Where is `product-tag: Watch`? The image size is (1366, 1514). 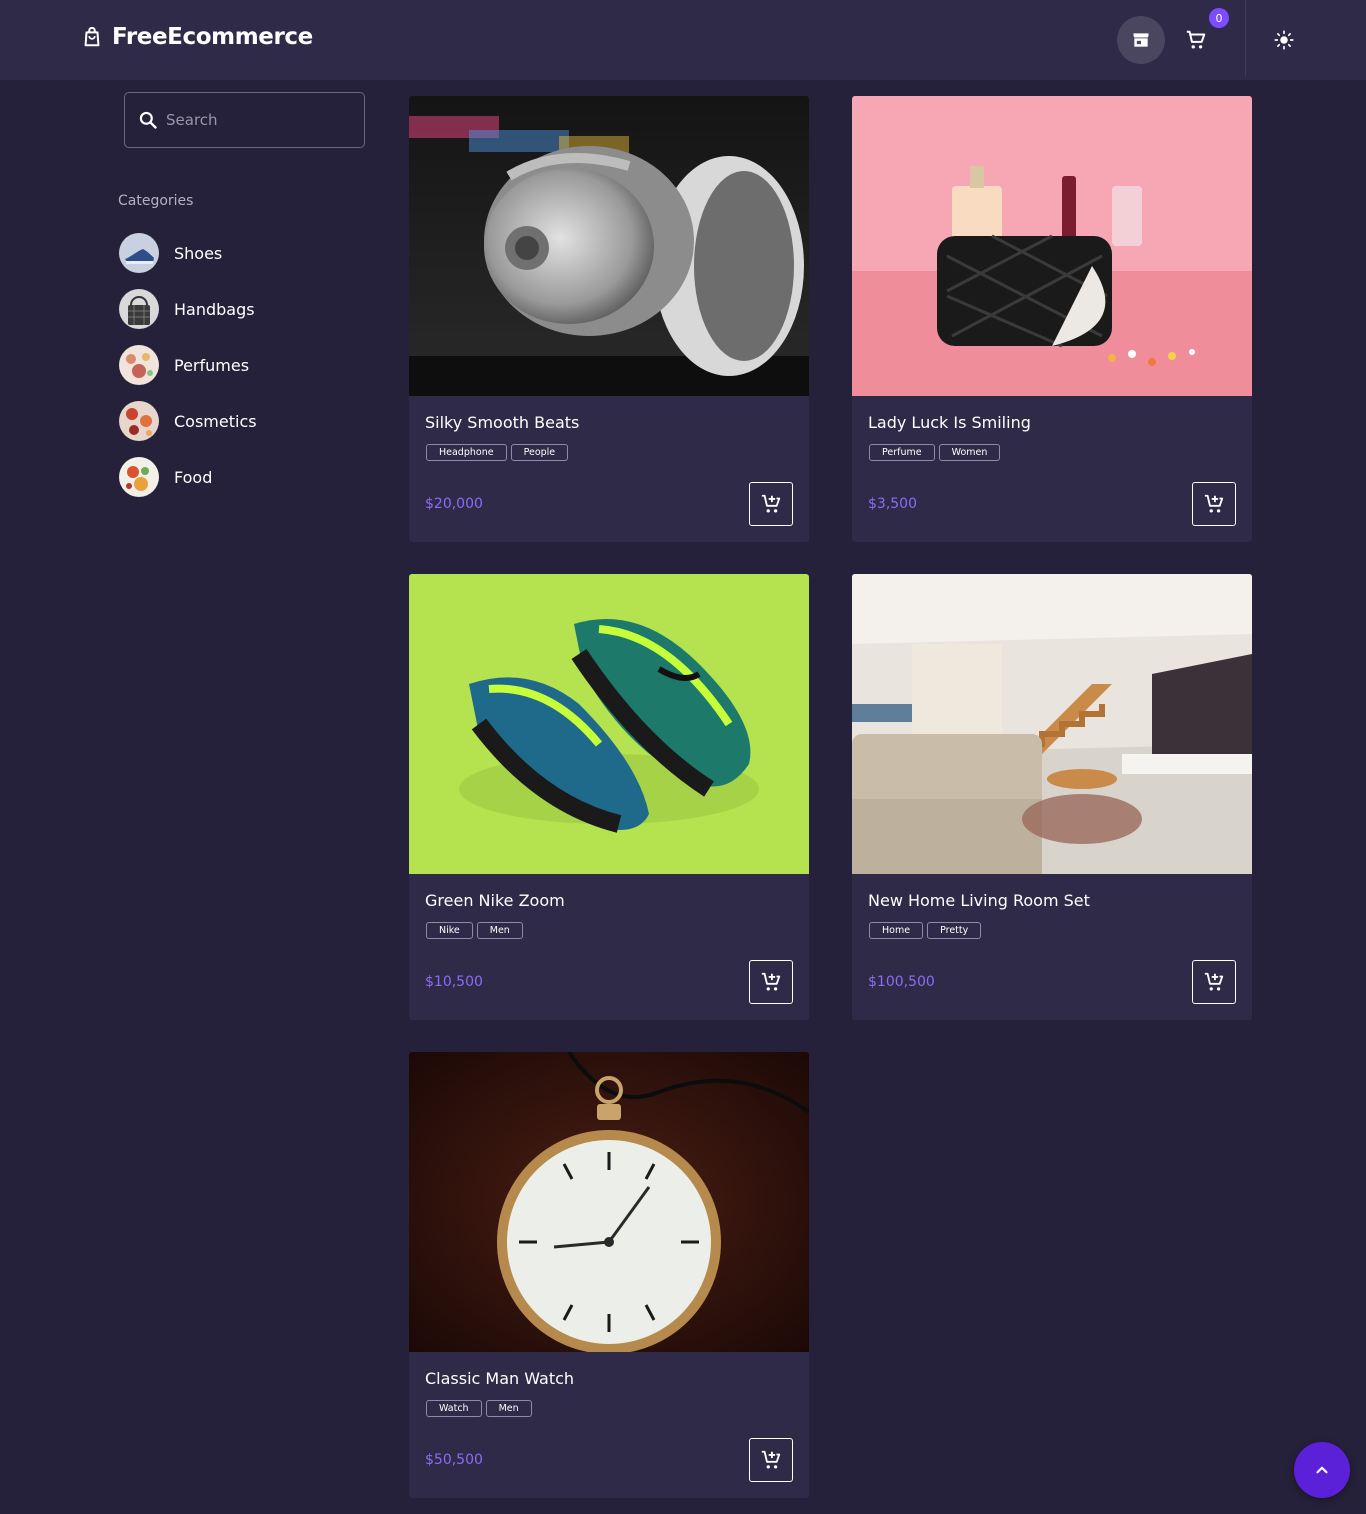 product-tag: Watch is located at coordinates (454, 1408).